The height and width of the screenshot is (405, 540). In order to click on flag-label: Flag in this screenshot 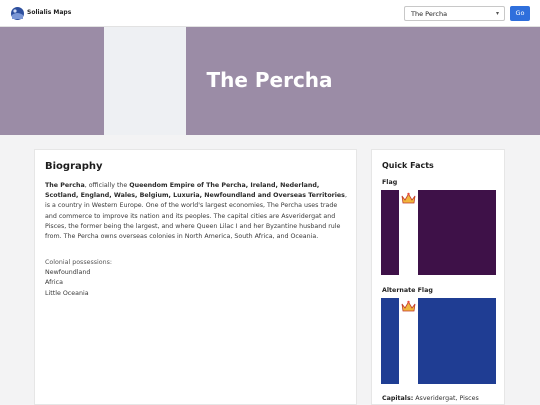, I will do `click(390, 182)`.